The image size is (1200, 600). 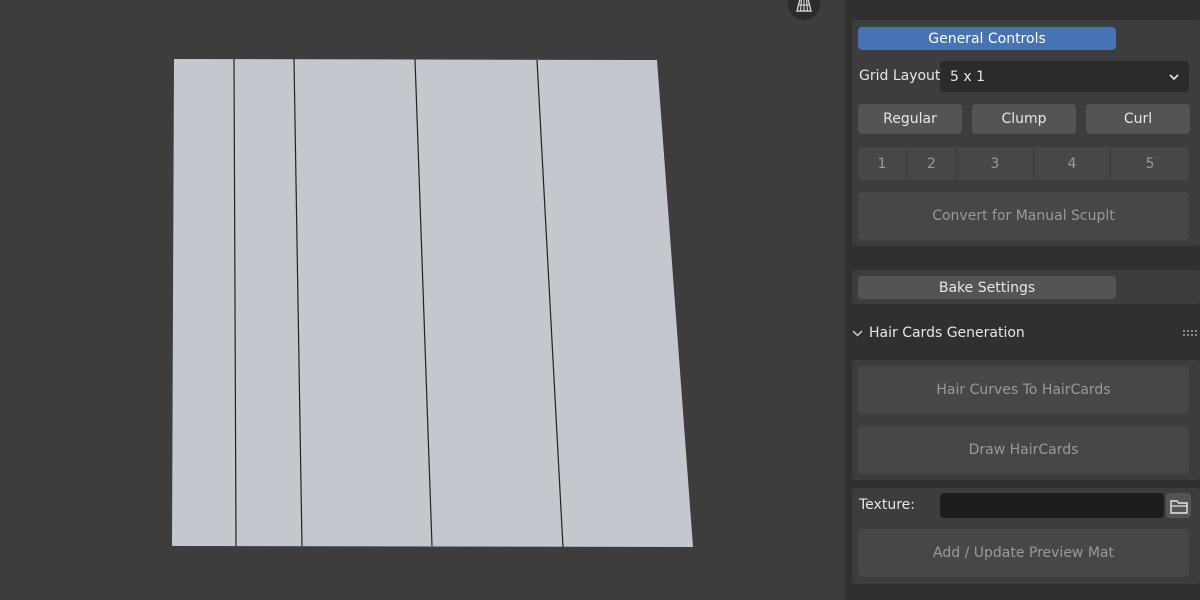 I want to click on card-index-3: 3, so click(x=995, y=163).